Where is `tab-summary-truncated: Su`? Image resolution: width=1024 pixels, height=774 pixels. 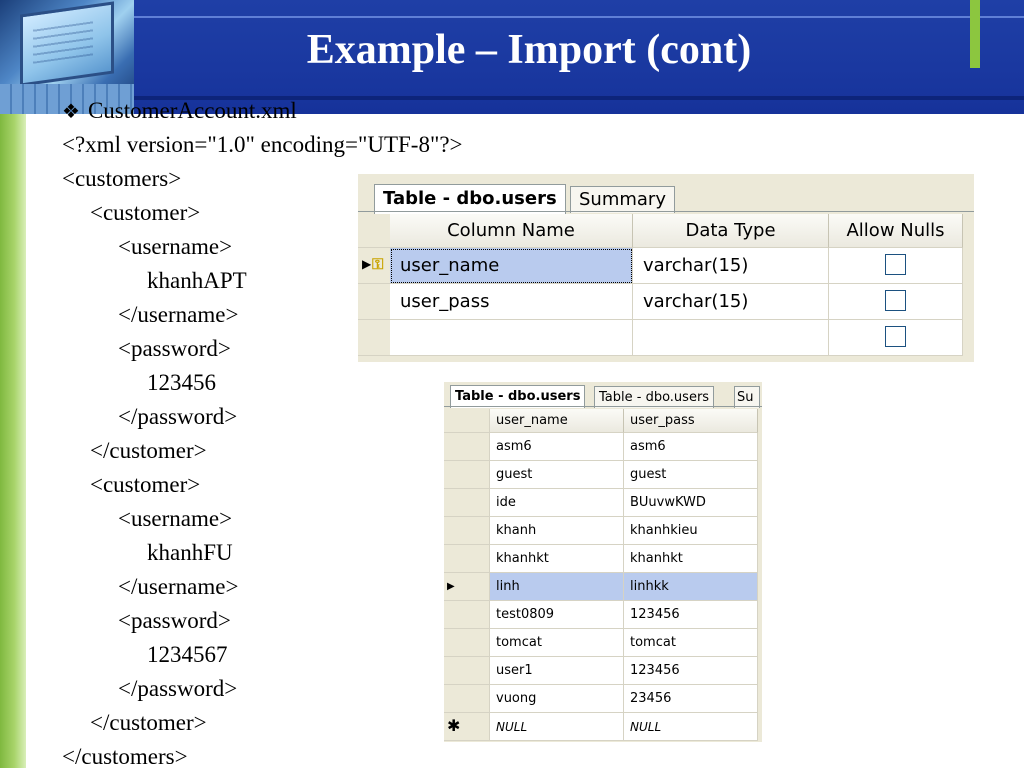
tab-summary-truncated: Su is located at coordinates (747, 397).